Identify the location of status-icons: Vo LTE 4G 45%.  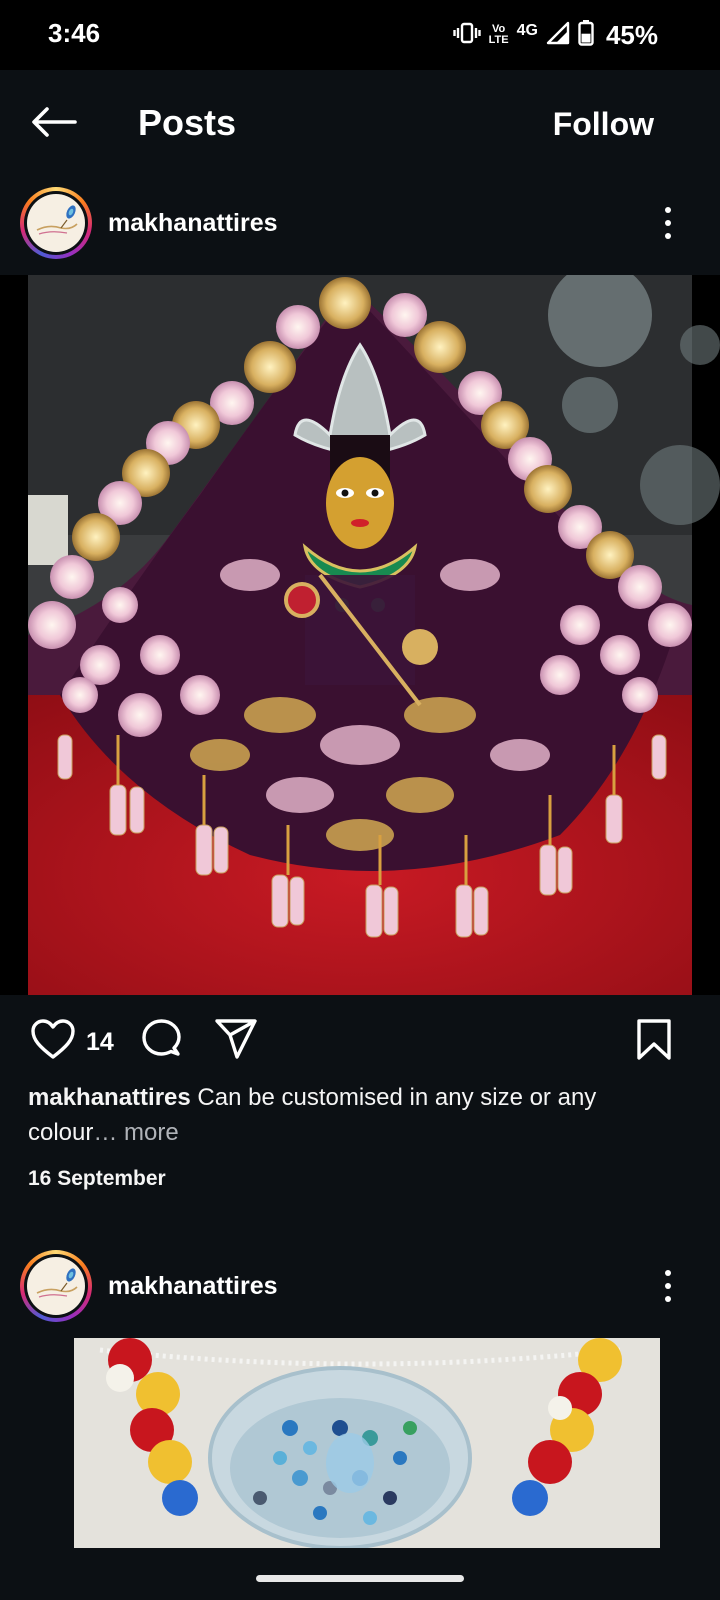
(555, 35).